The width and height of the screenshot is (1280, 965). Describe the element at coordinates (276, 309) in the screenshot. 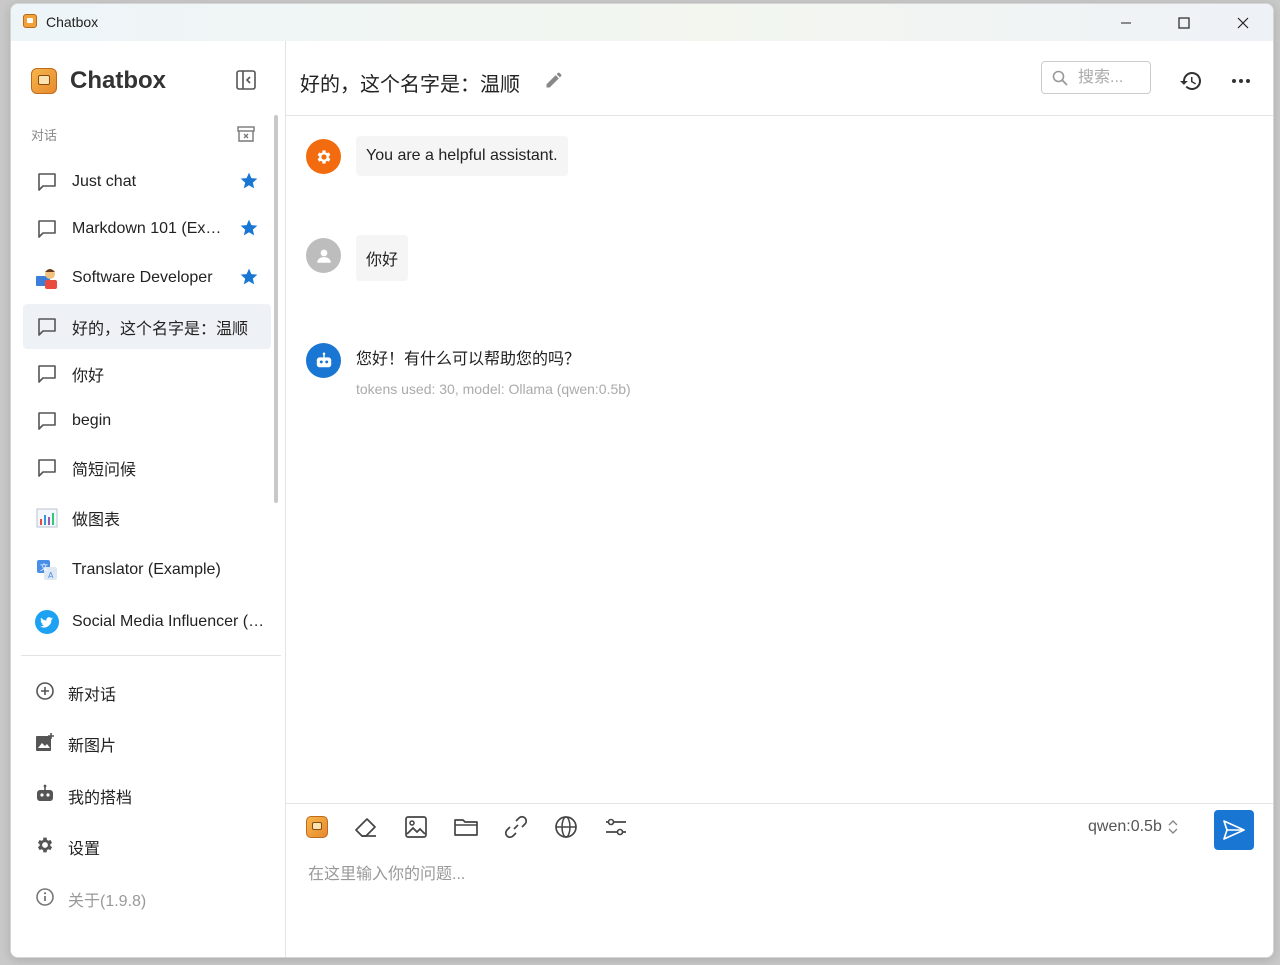

I see `sidebar-scrollbar` at that location.